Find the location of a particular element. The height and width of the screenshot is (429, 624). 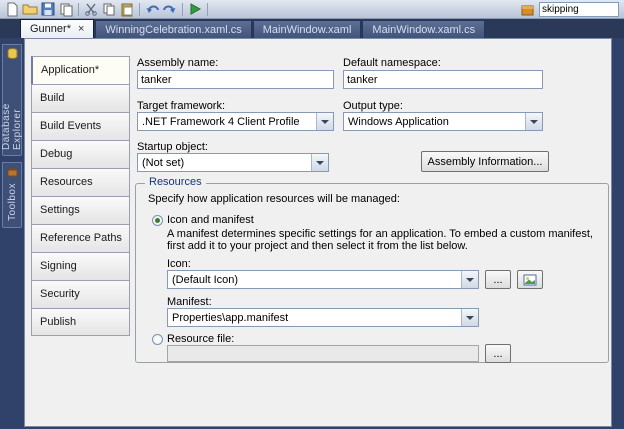

target-framework-select: .NET Framework 4 Client Profile is located at coordinates (235, 121).